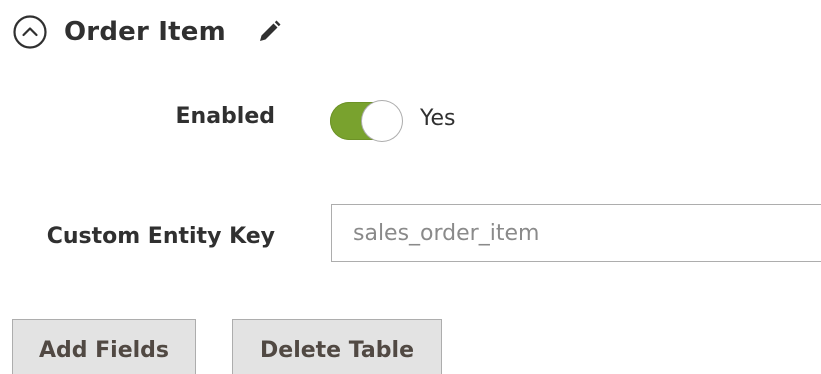  What do you see at coordinates (269, 32) in the screenshot?
I see `pencil-icon` at bounding box center [269, 32].